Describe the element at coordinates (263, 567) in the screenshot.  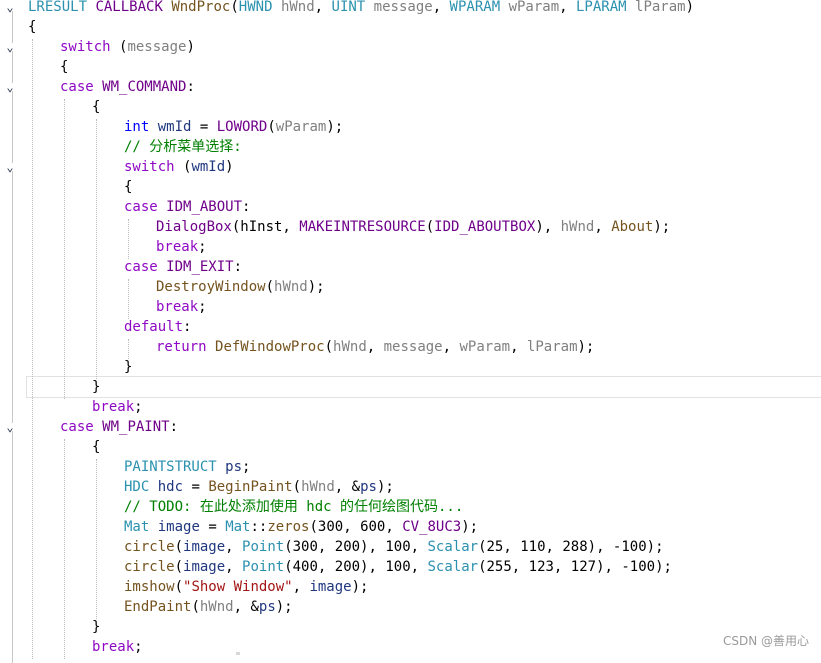
I see `code-token: Point` at that location.